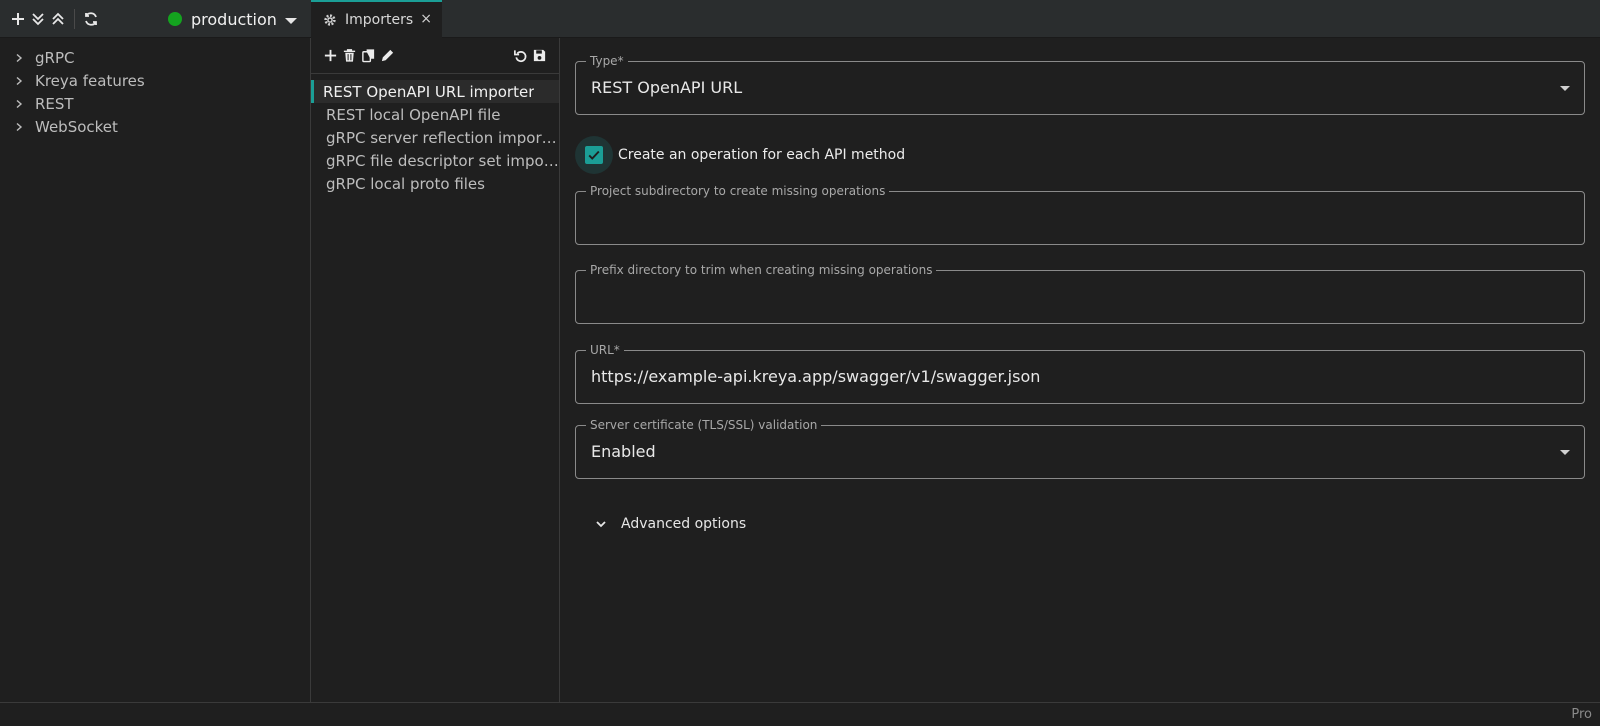 This screenshot has width=1600, height=726. I want to click on importer-item-rest-openapi-url: REST OpenAPI URL importer, so click(435, 91).